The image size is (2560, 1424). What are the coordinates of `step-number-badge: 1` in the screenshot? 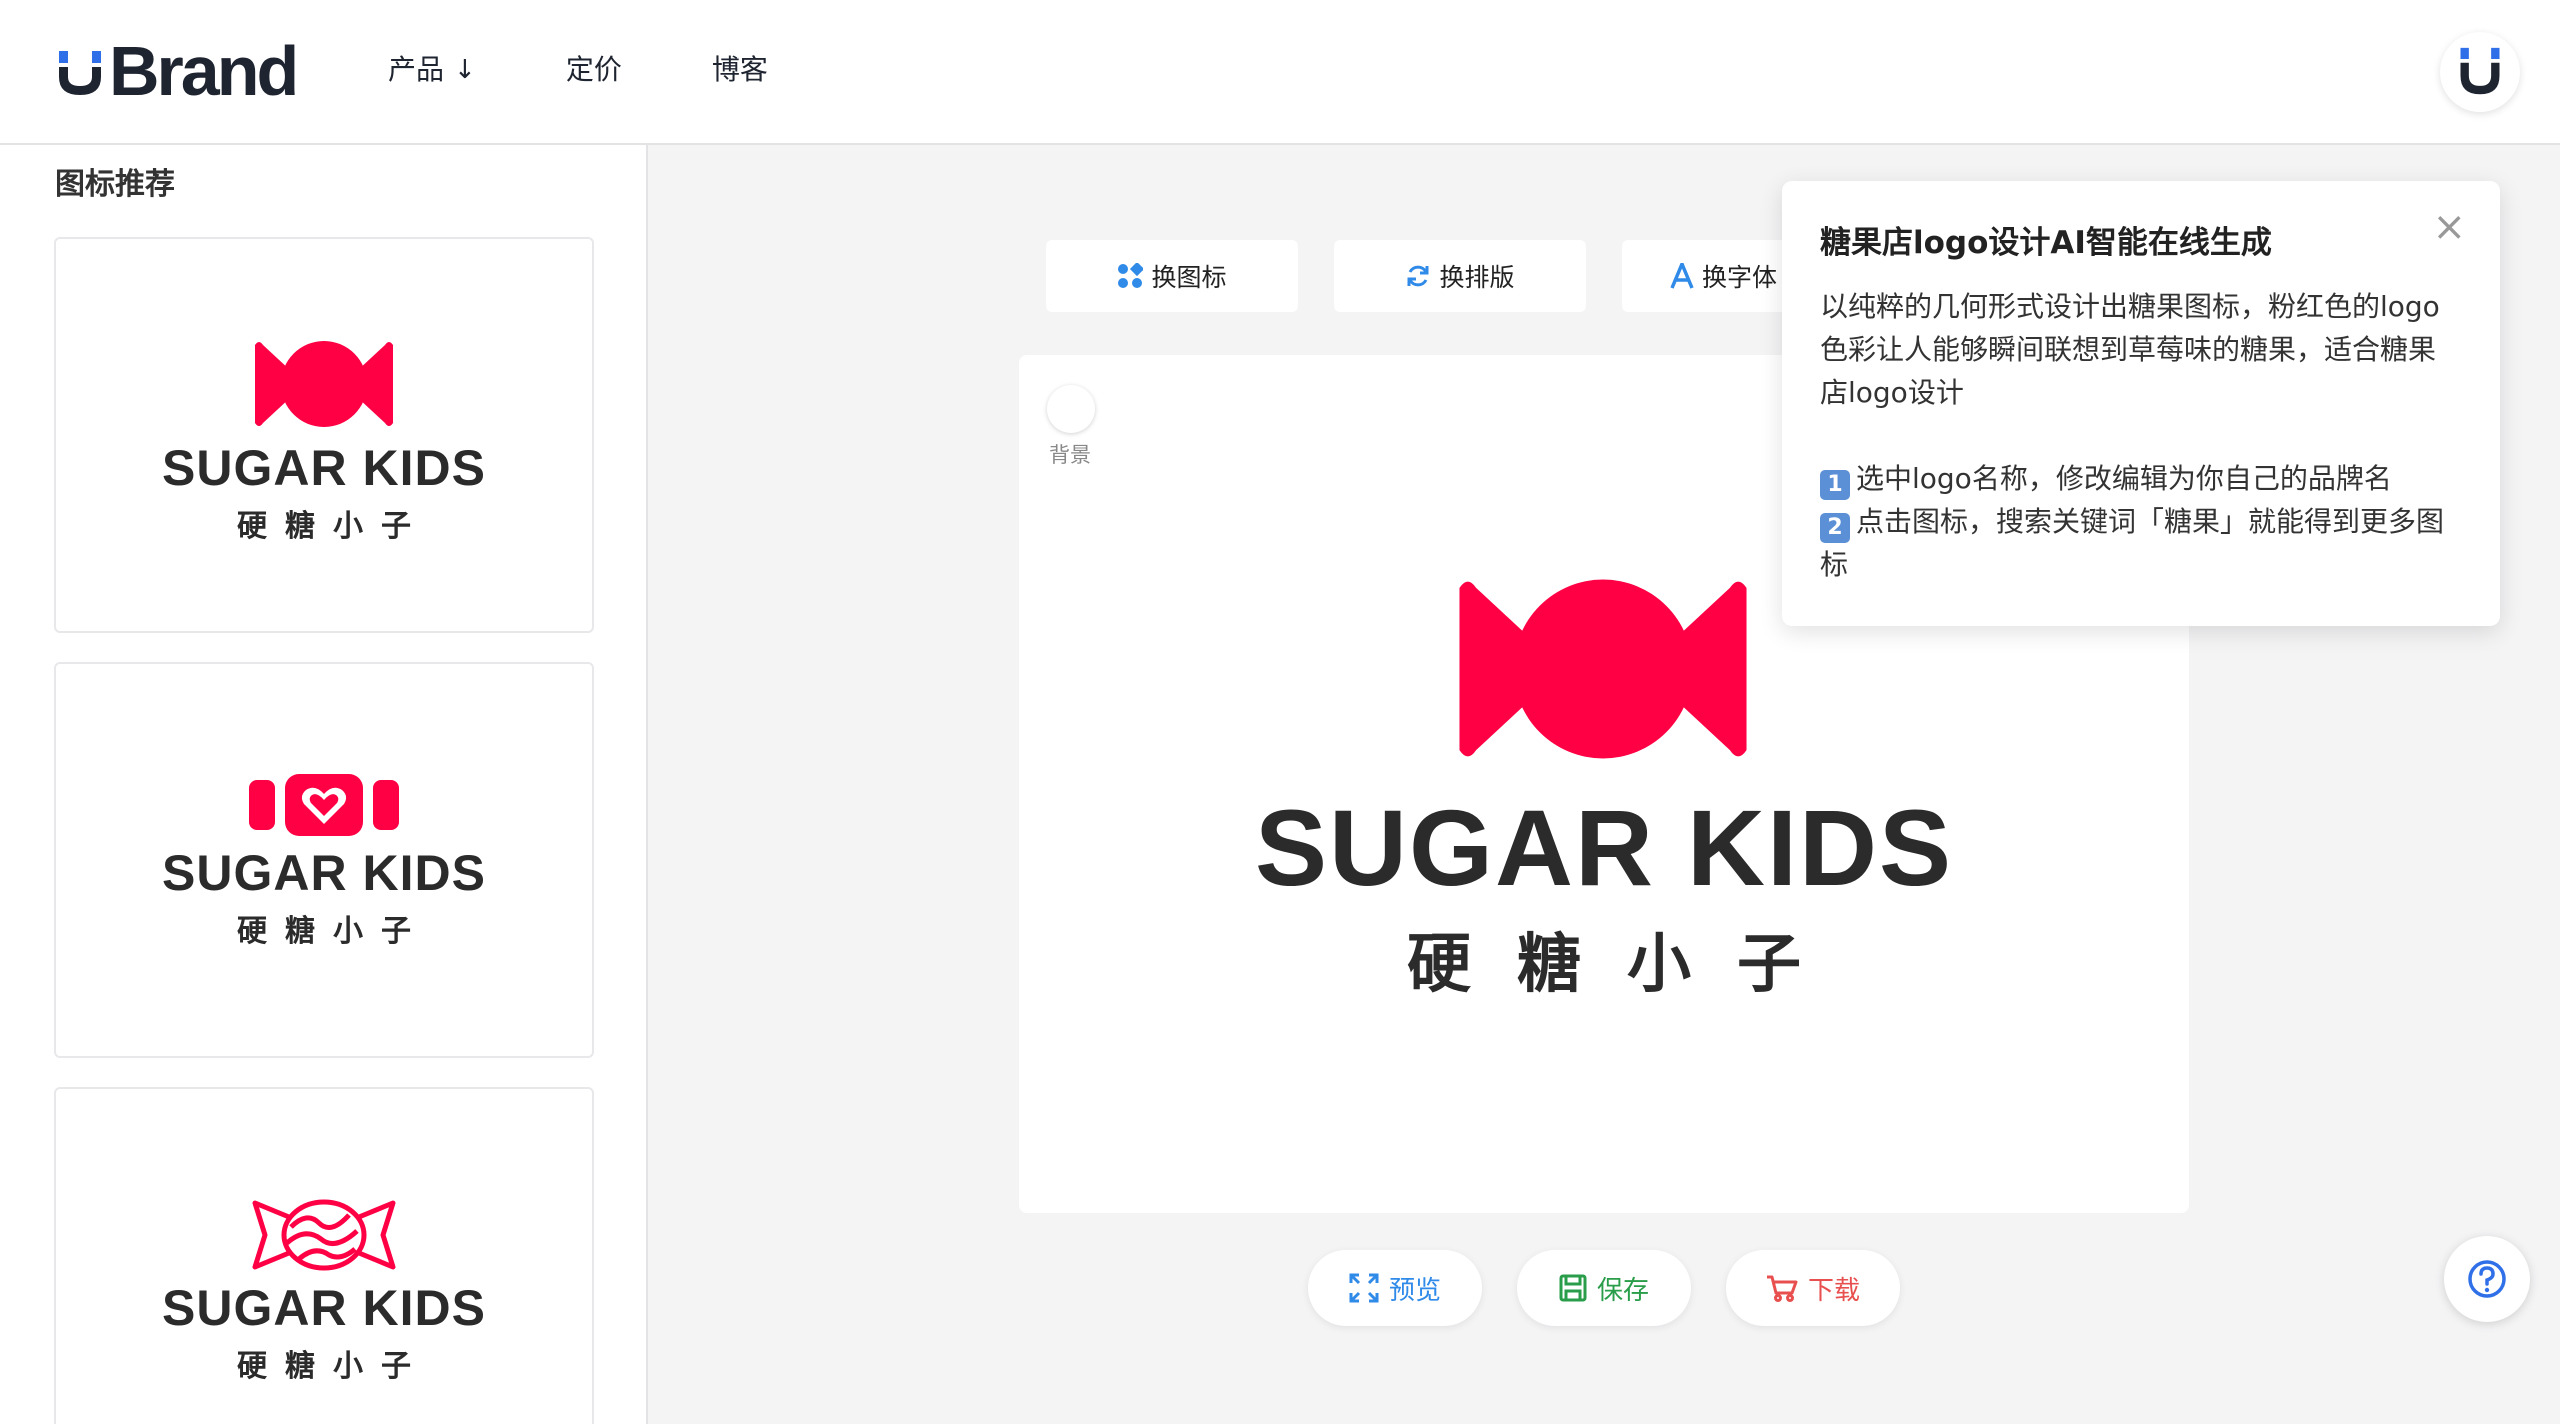 It's located at (1835, 485).